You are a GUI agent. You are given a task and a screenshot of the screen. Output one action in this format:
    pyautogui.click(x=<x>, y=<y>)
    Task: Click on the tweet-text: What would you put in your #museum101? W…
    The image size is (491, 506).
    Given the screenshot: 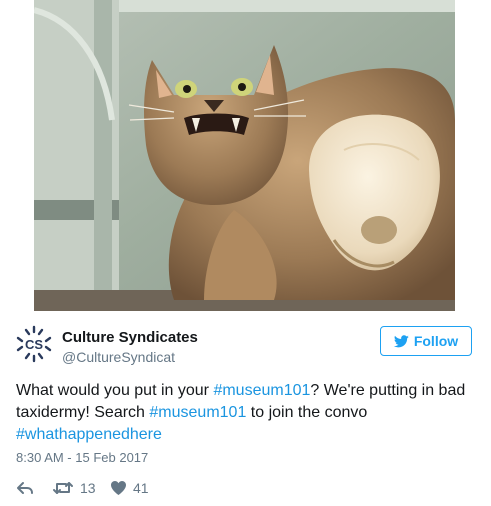 What is the action you would take?
    pyautogui.click(x=246, y=413)
    